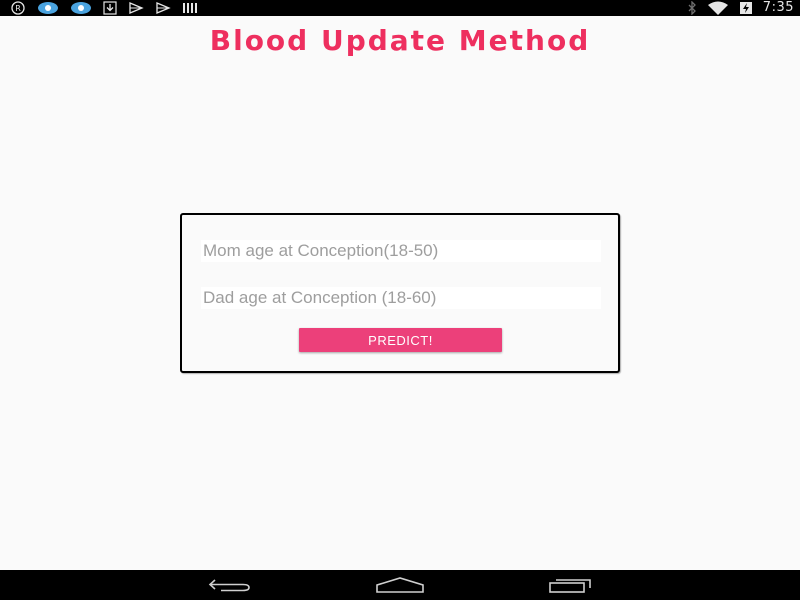  I want to click on status-bar: R 7:35, so click(400, 8).